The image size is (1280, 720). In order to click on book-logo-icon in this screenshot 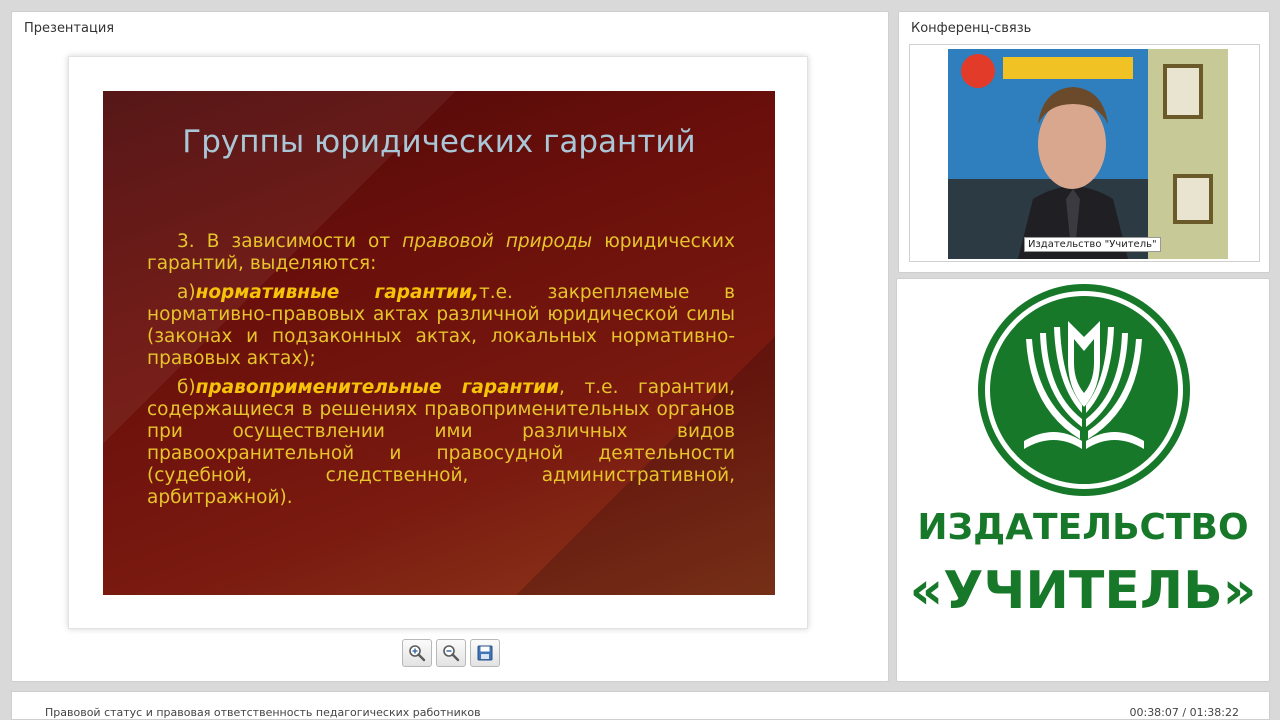, I will do `click(1084, 390)`.